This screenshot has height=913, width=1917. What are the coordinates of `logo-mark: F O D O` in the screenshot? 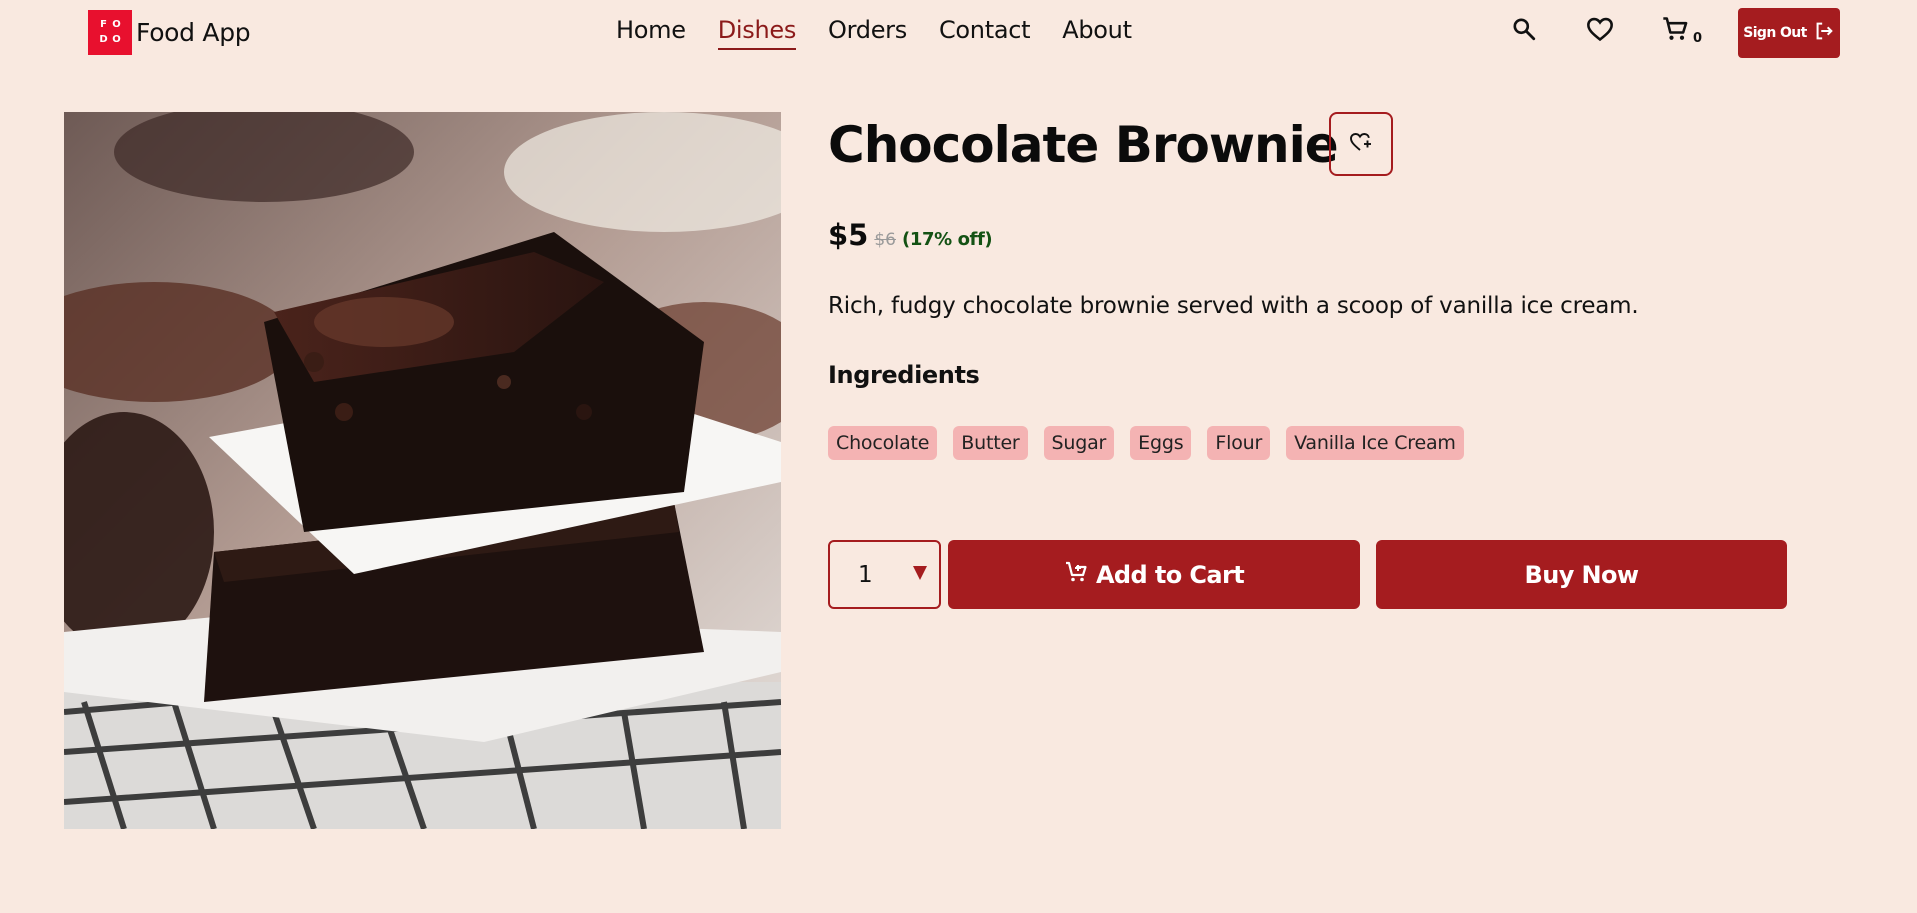 It's located at (110, 32).